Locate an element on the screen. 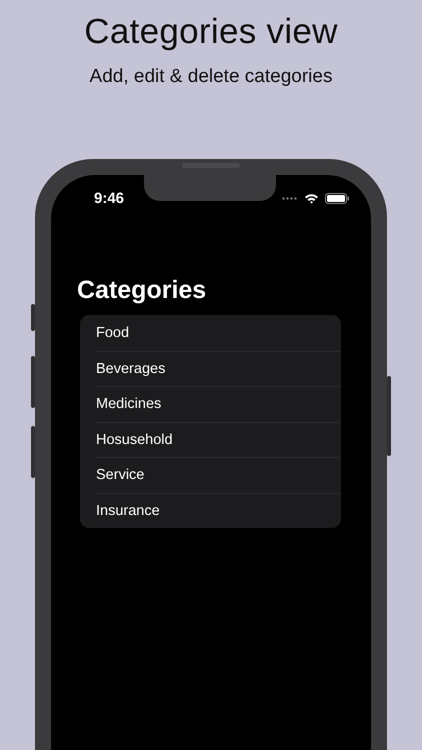 The image size is (422, 750). category-item: Medicines is located at coordinates (218, 404).